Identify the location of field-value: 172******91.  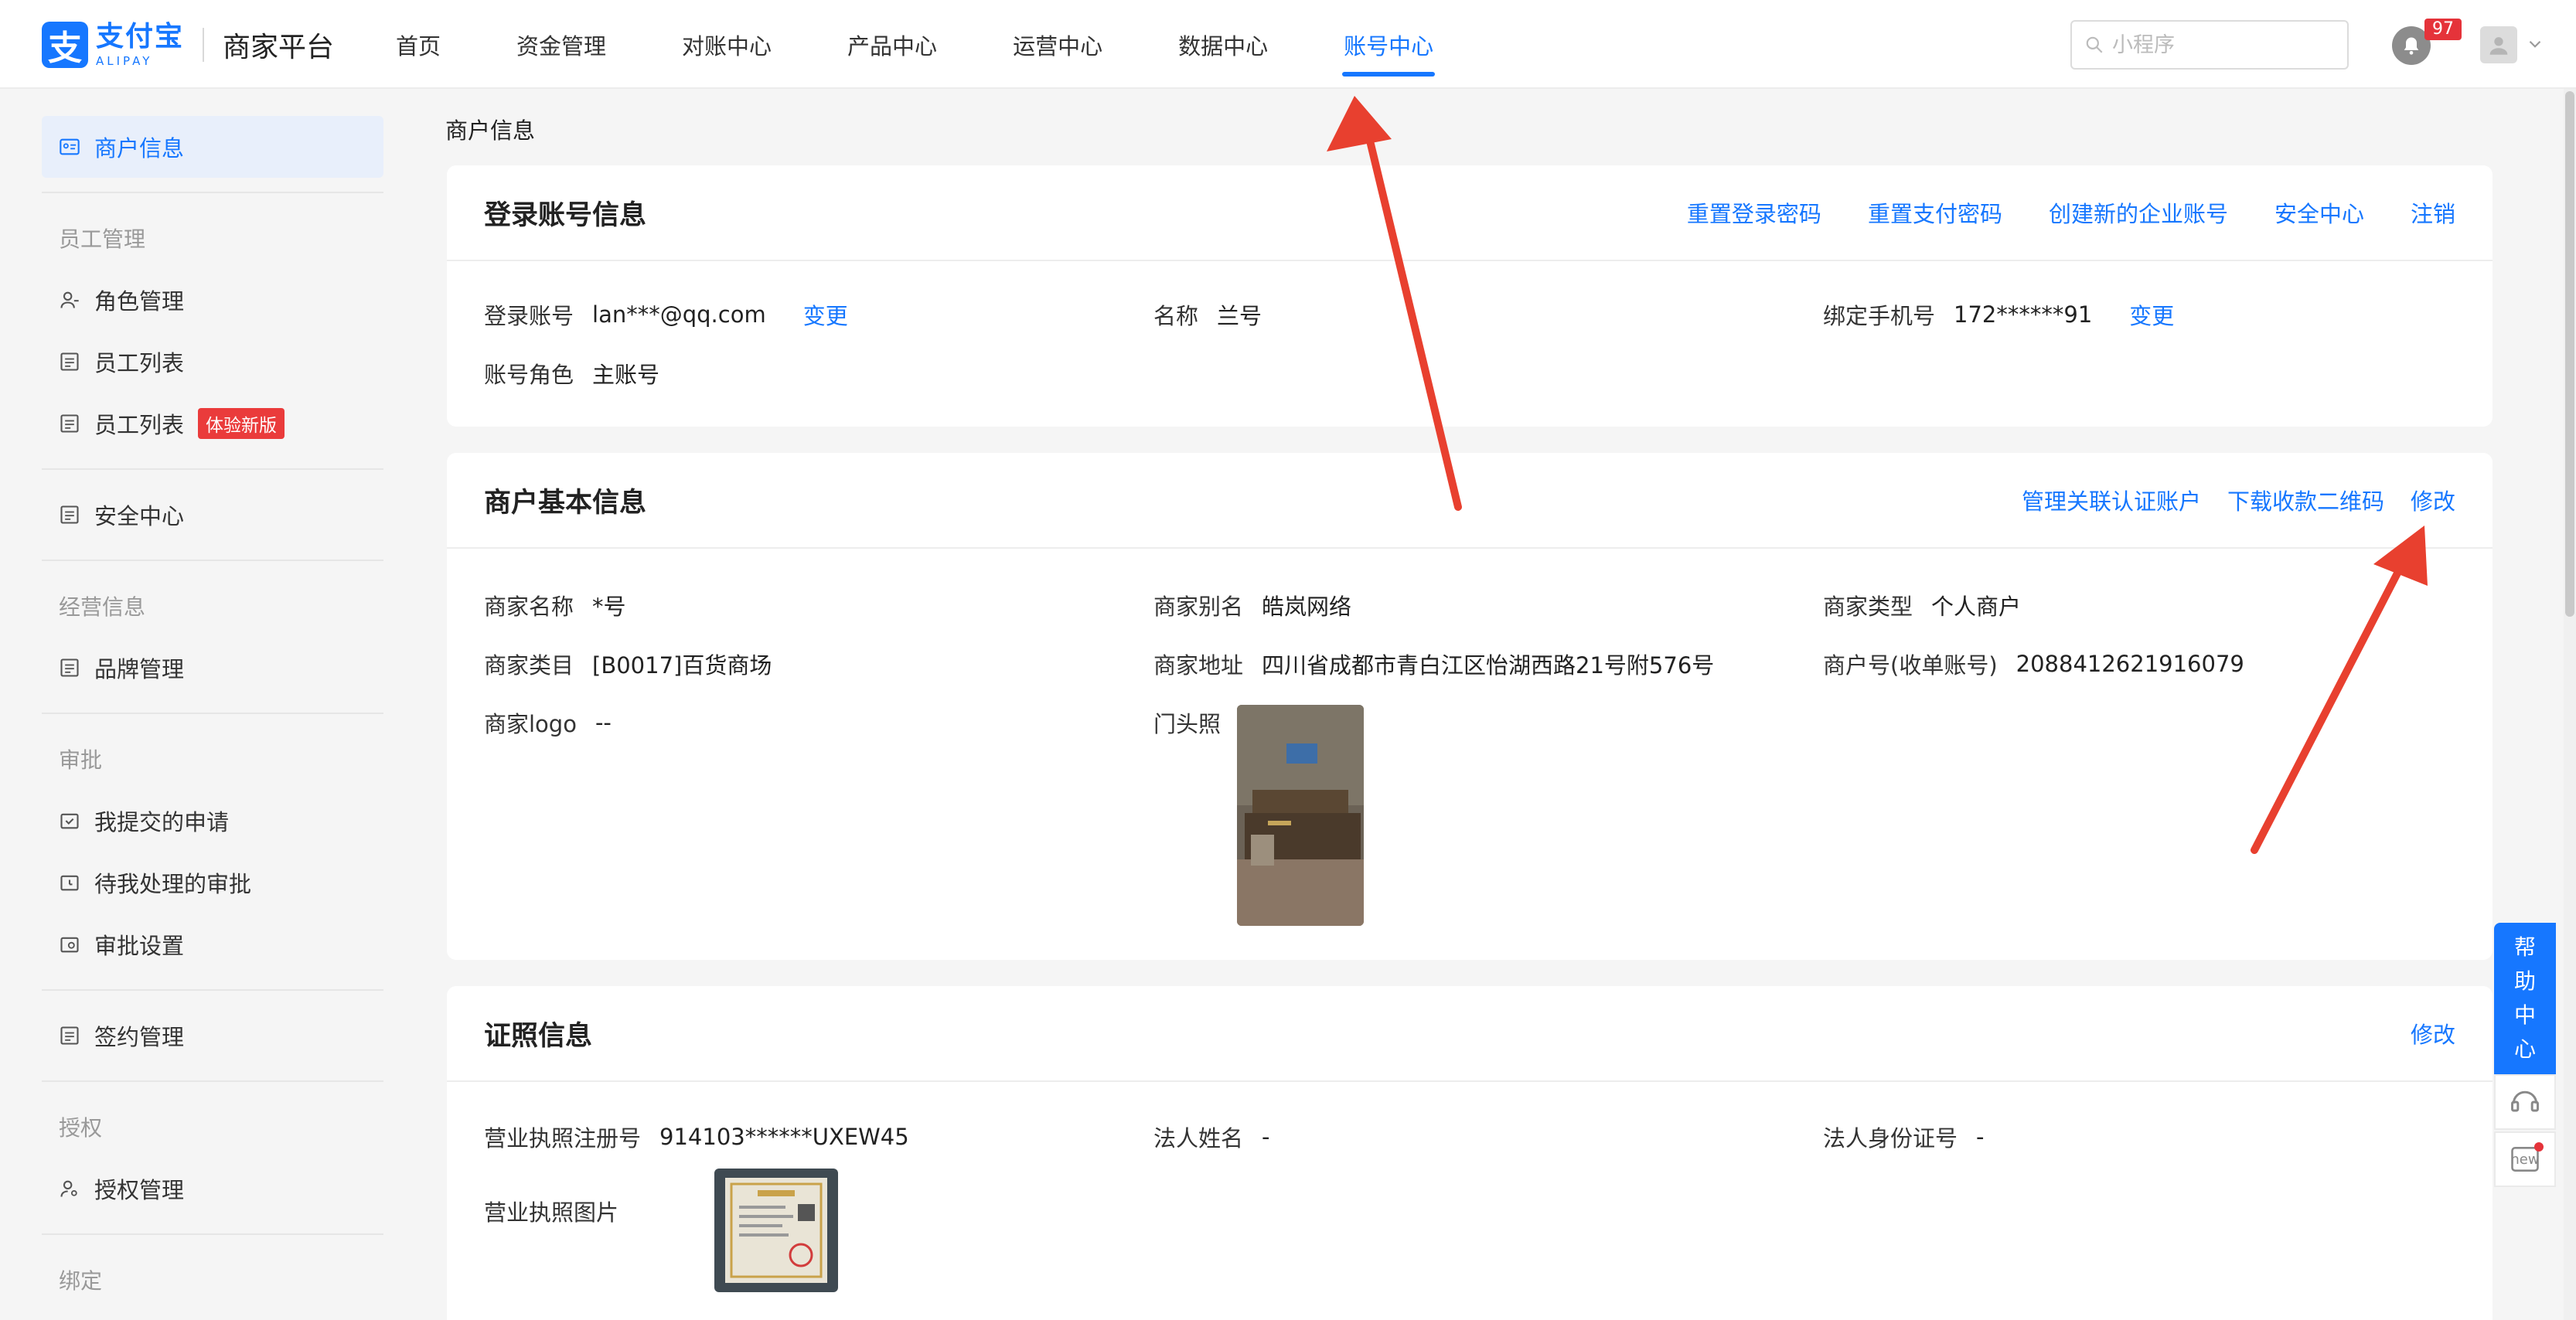
(2023, 314).